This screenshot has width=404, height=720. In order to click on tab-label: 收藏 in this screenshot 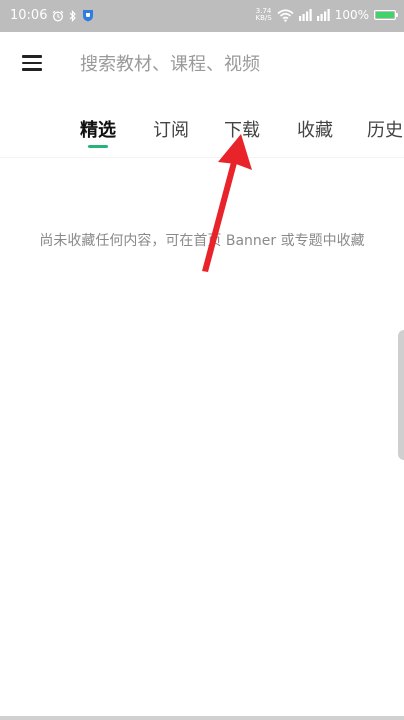, I will do `click(315, 130)`.